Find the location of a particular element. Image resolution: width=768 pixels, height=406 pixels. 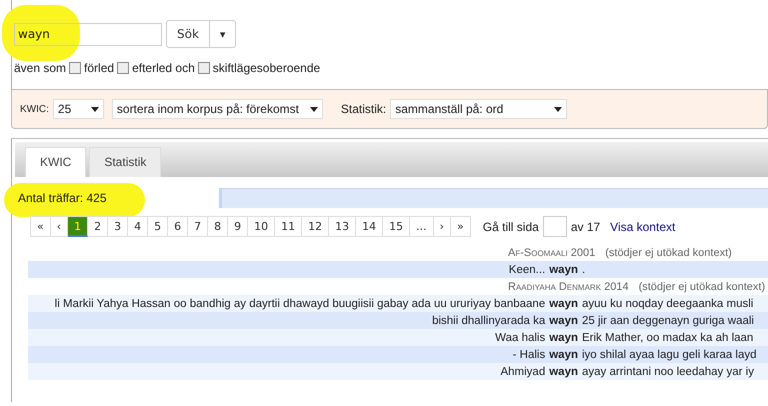

hit-count: Antal träffar: 425 is located at coordinates (63, 198).